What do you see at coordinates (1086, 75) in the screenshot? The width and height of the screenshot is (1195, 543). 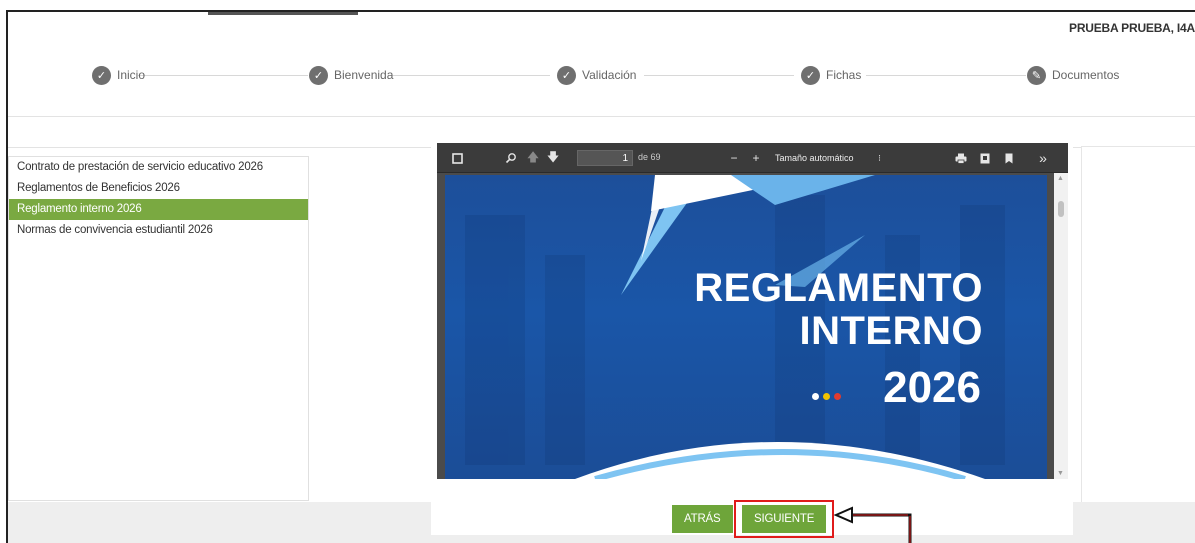 I see `step-label: Documentos` at bounding box center [1086, 75].